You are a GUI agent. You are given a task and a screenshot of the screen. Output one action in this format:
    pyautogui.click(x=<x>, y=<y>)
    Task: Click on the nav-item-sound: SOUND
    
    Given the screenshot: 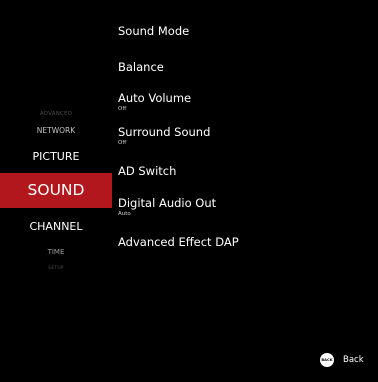 What is the action you would take?
    pyautogui.click(x=56, y=190)
    